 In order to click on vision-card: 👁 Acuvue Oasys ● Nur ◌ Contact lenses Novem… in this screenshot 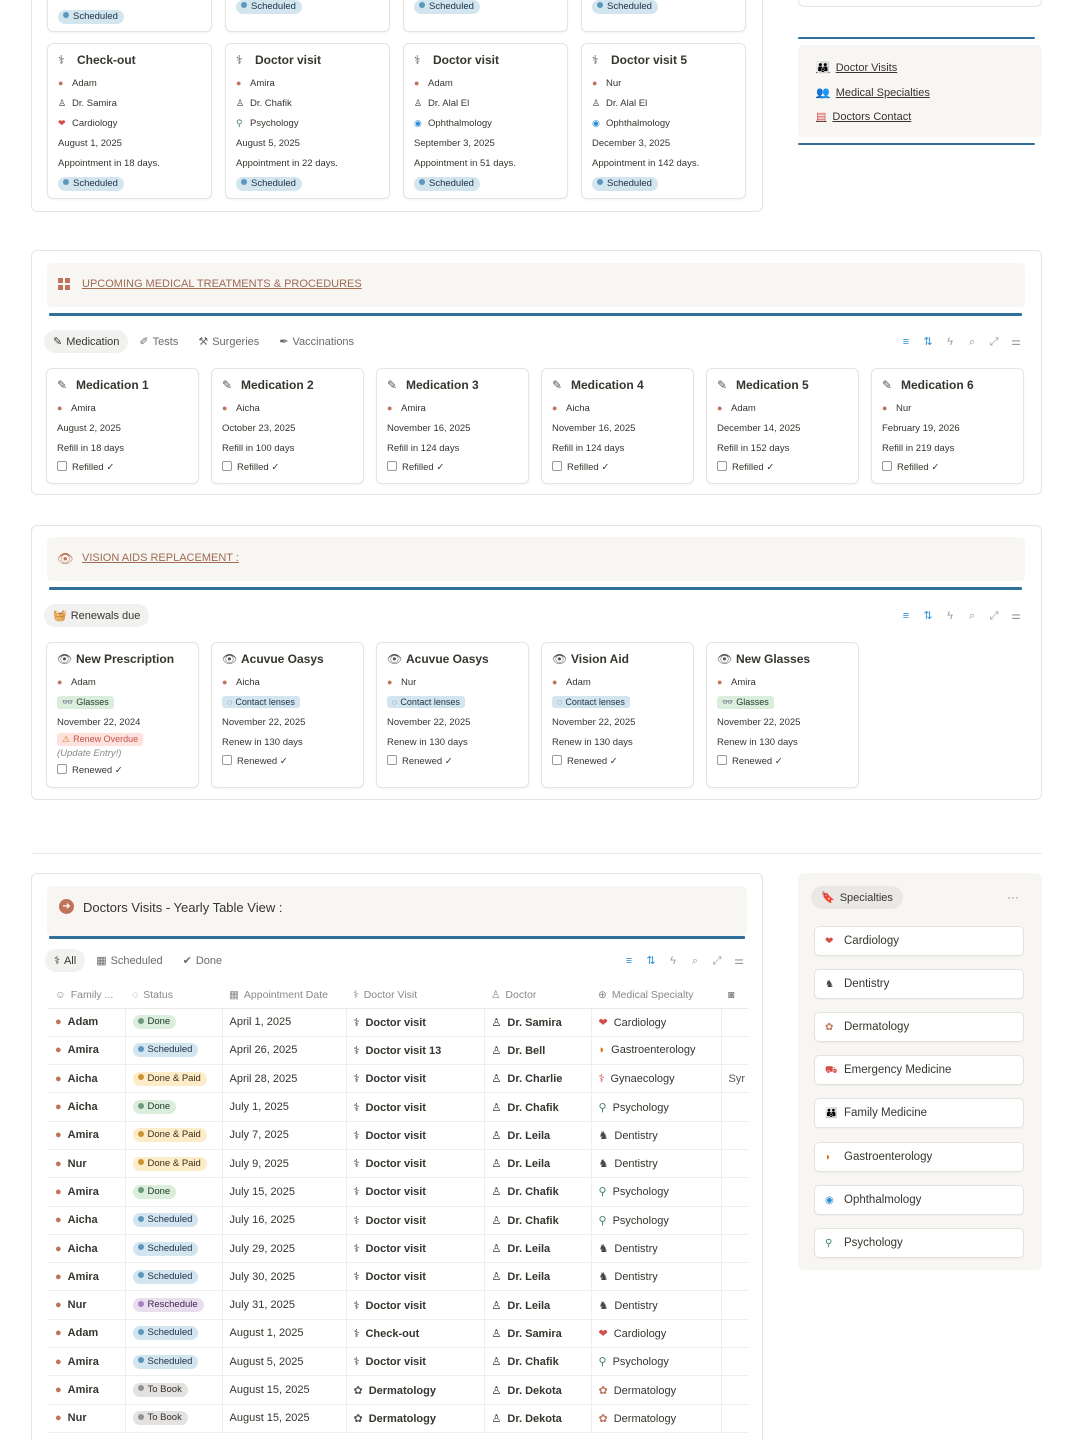, I will do `click(452, 715)`.